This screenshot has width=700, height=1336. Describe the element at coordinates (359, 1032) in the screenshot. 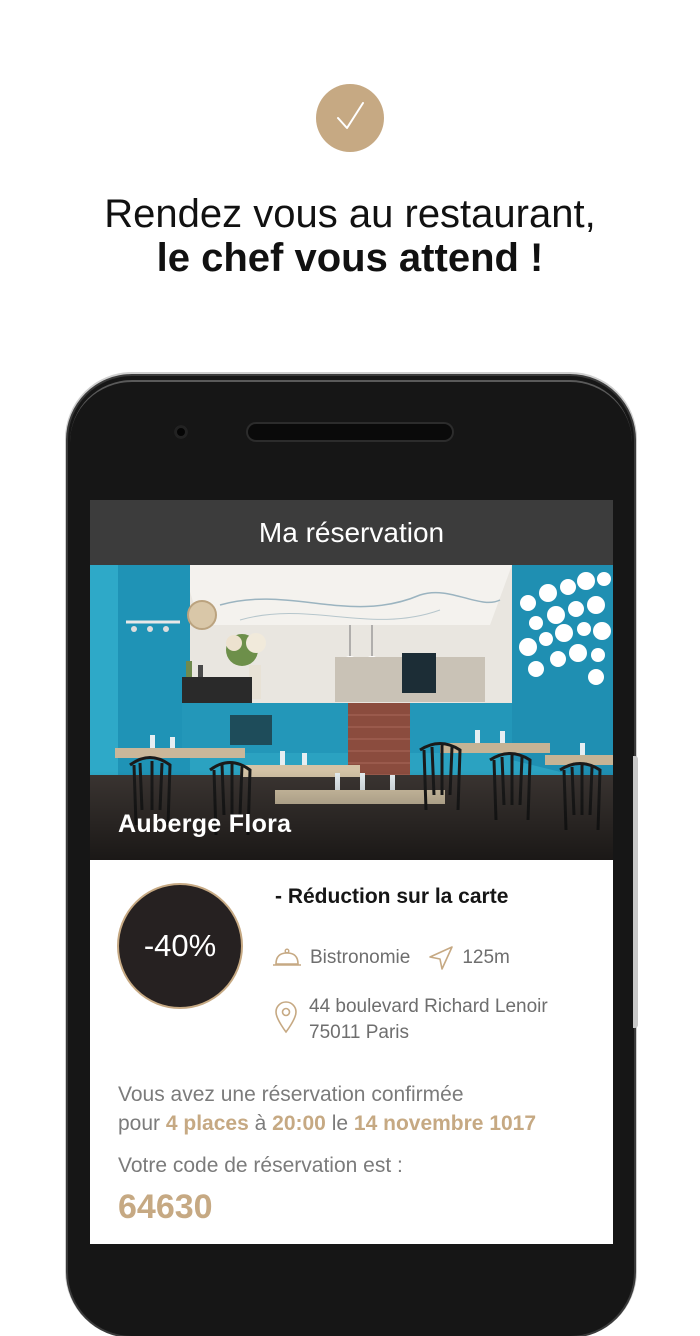

I see `address-city: 75011 Paris` at that location.